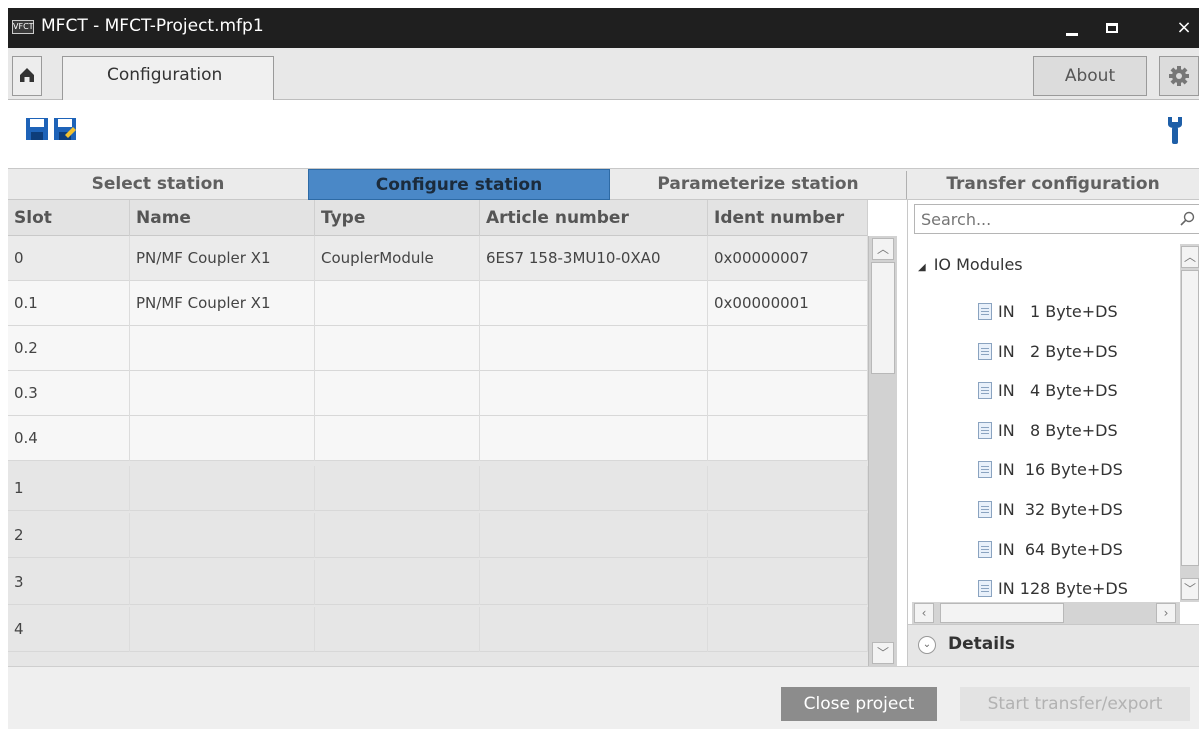  I want to click on catalog-item-label: IN 16 Byte+DS, so click(1060, 469).